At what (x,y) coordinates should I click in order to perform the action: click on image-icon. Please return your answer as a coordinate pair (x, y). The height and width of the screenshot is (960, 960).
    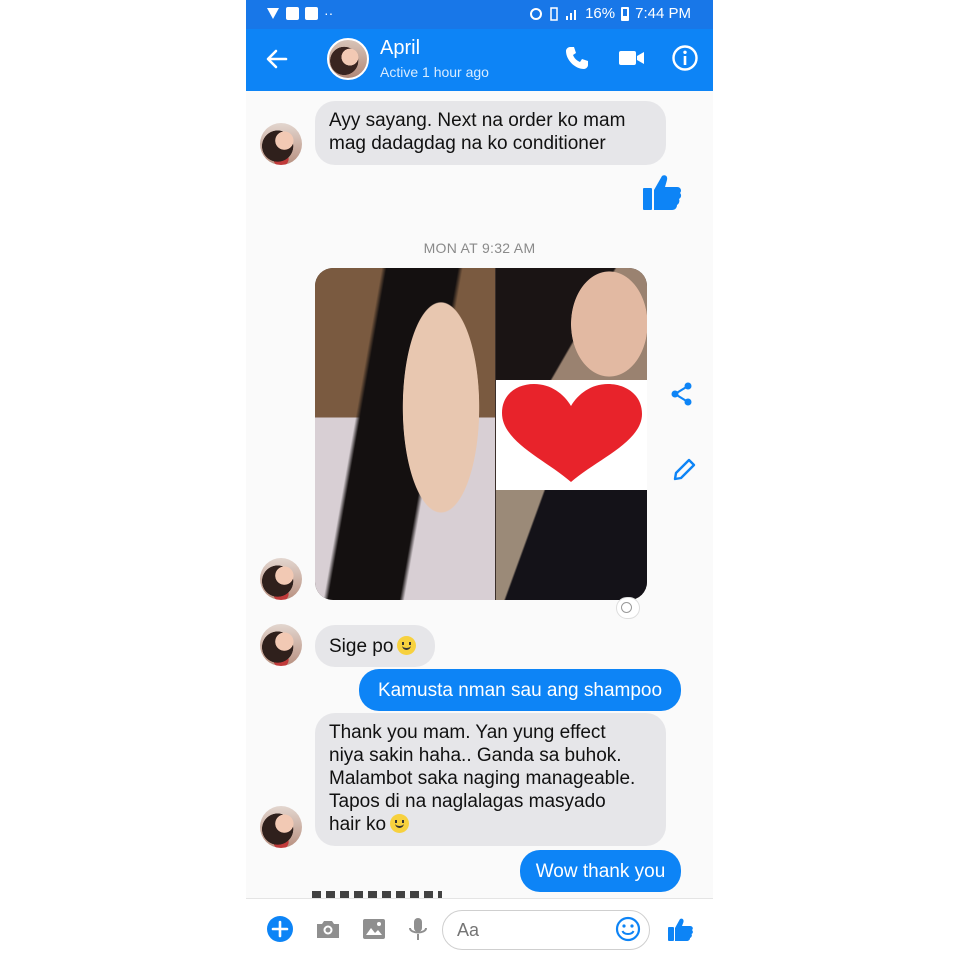
    Looking at the image, I should click on (311, 13).